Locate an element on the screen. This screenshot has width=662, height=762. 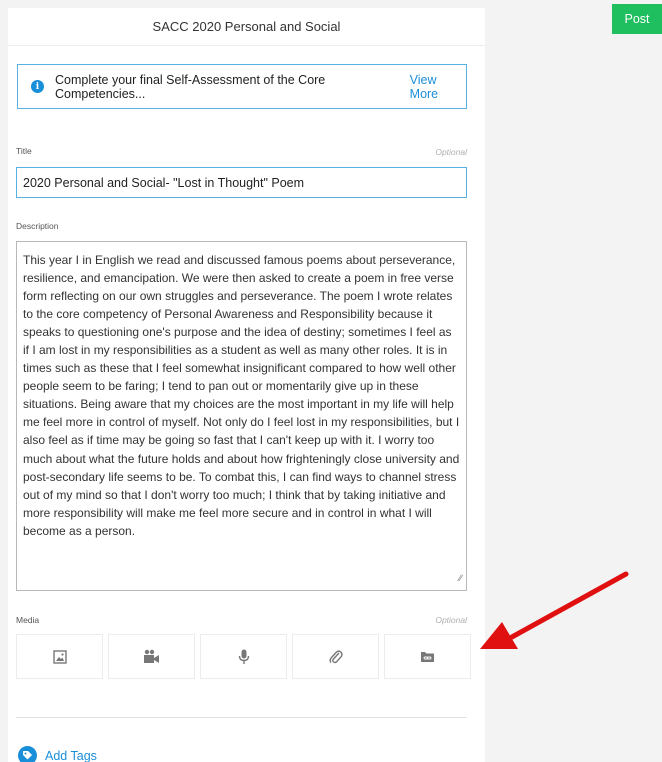
add-audio-button is located at coordinates (243, 656).